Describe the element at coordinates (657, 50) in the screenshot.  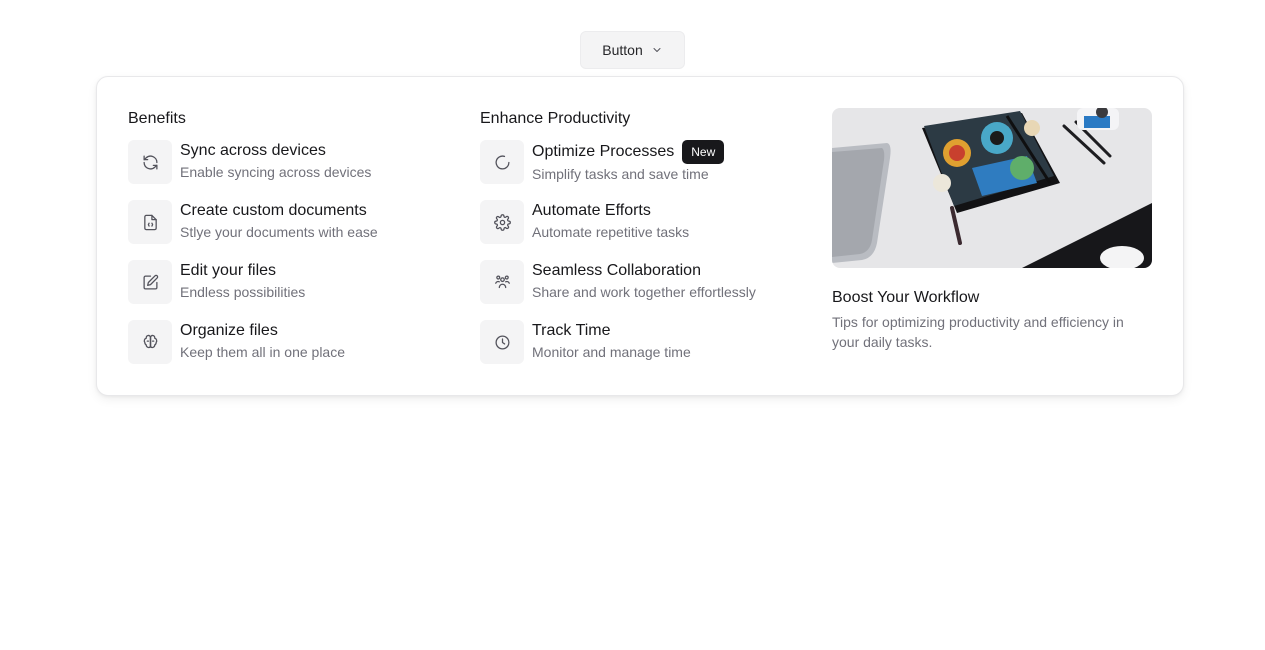
I see `chevron-down-icon` at that location.